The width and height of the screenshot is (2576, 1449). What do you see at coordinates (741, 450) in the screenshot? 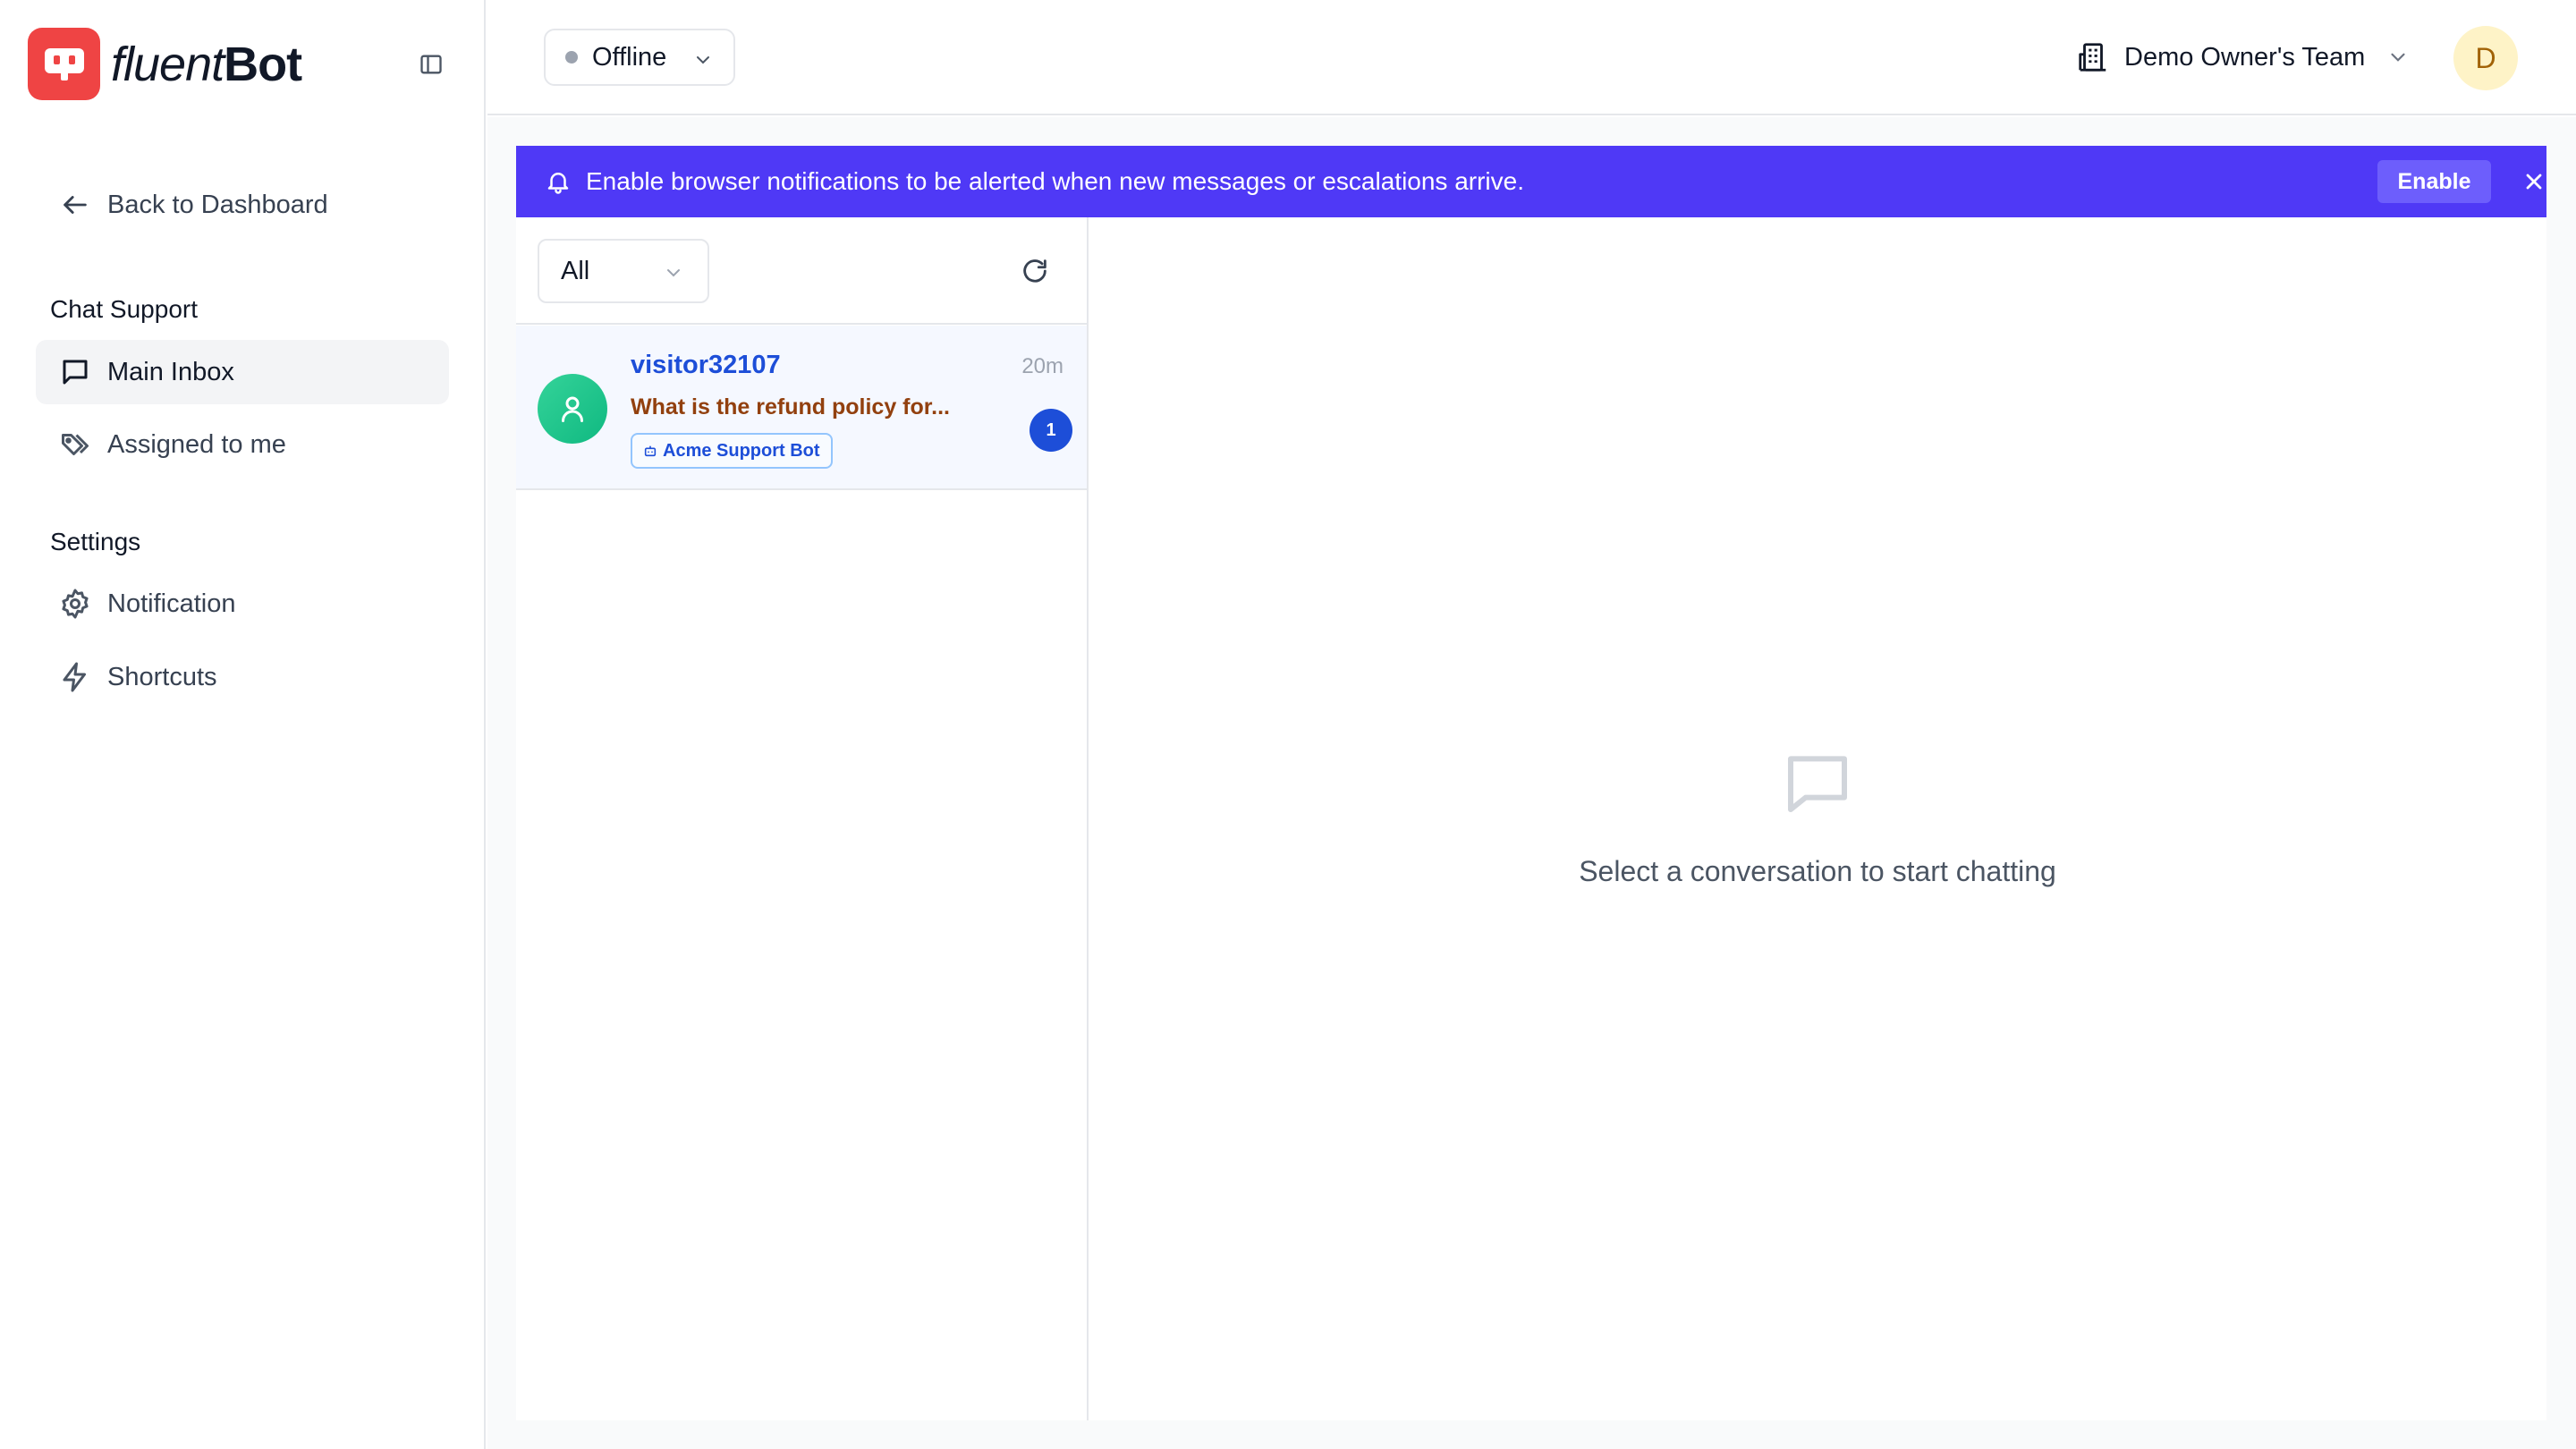
I see `bot-name: Acme Support Bot` at bounding box center [741, 450].